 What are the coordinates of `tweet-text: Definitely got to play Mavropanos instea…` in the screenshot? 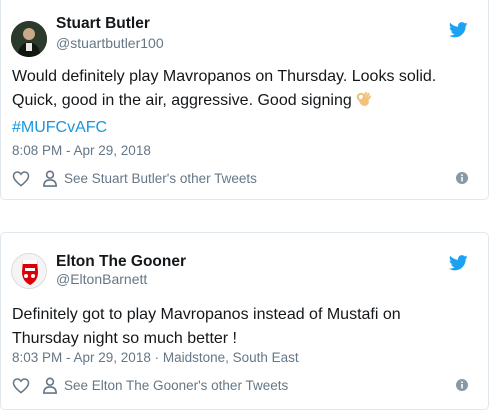 It's located at (241, 327).